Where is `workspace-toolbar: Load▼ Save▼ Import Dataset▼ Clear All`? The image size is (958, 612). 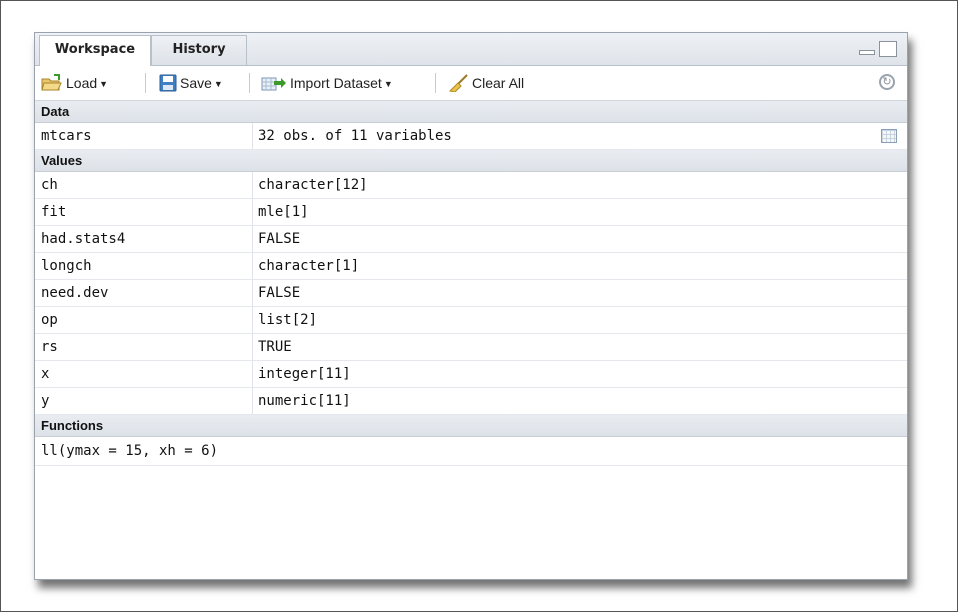
workspace-toolbar: Load▼ Save▼ Import Dataset▼ Clear All is located at coordinates (471, 83).